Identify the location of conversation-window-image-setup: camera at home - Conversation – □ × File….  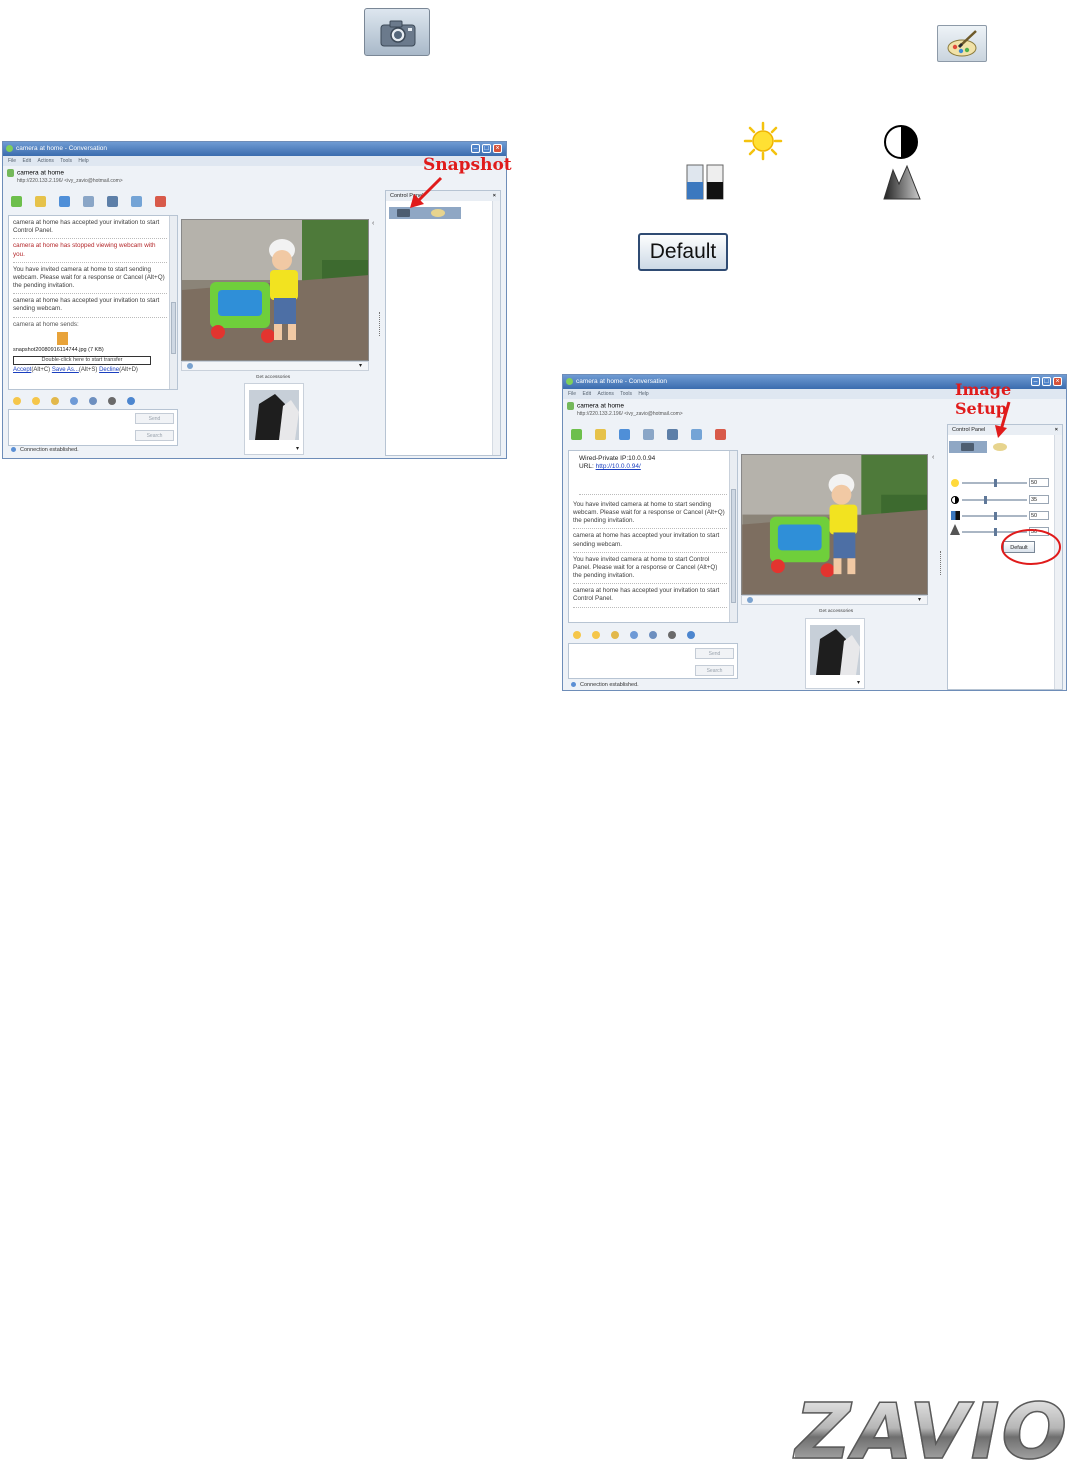
(814, 532).